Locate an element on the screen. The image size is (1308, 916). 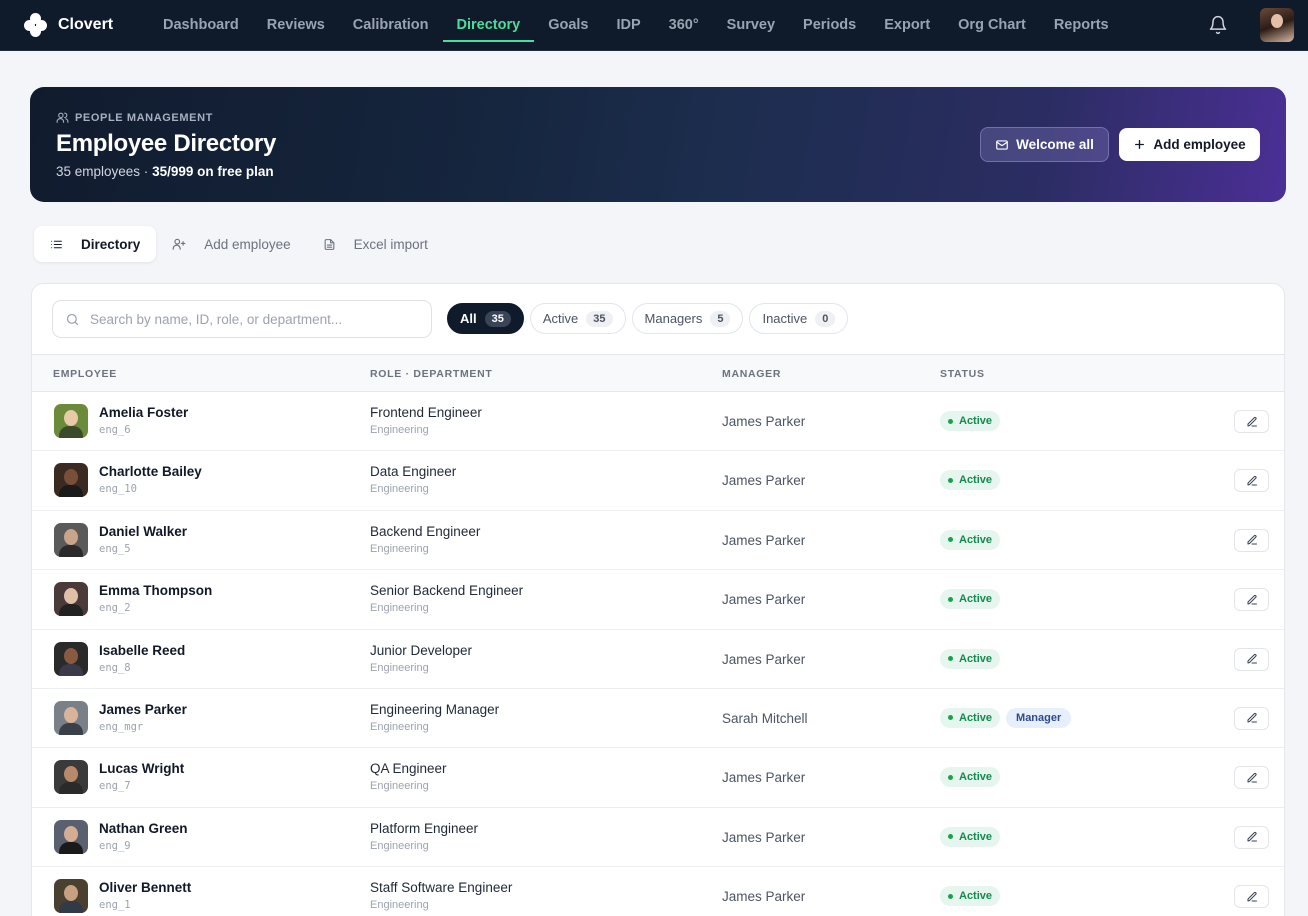
filter-count: 0 is located at coordinates (825, 318).